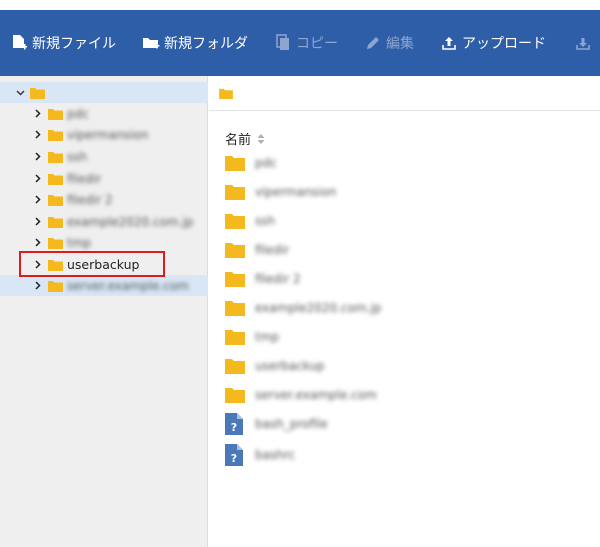 The width and height of the screenshot is (600, 547). I want to click on list-item: userbackup, so click(275, 366).